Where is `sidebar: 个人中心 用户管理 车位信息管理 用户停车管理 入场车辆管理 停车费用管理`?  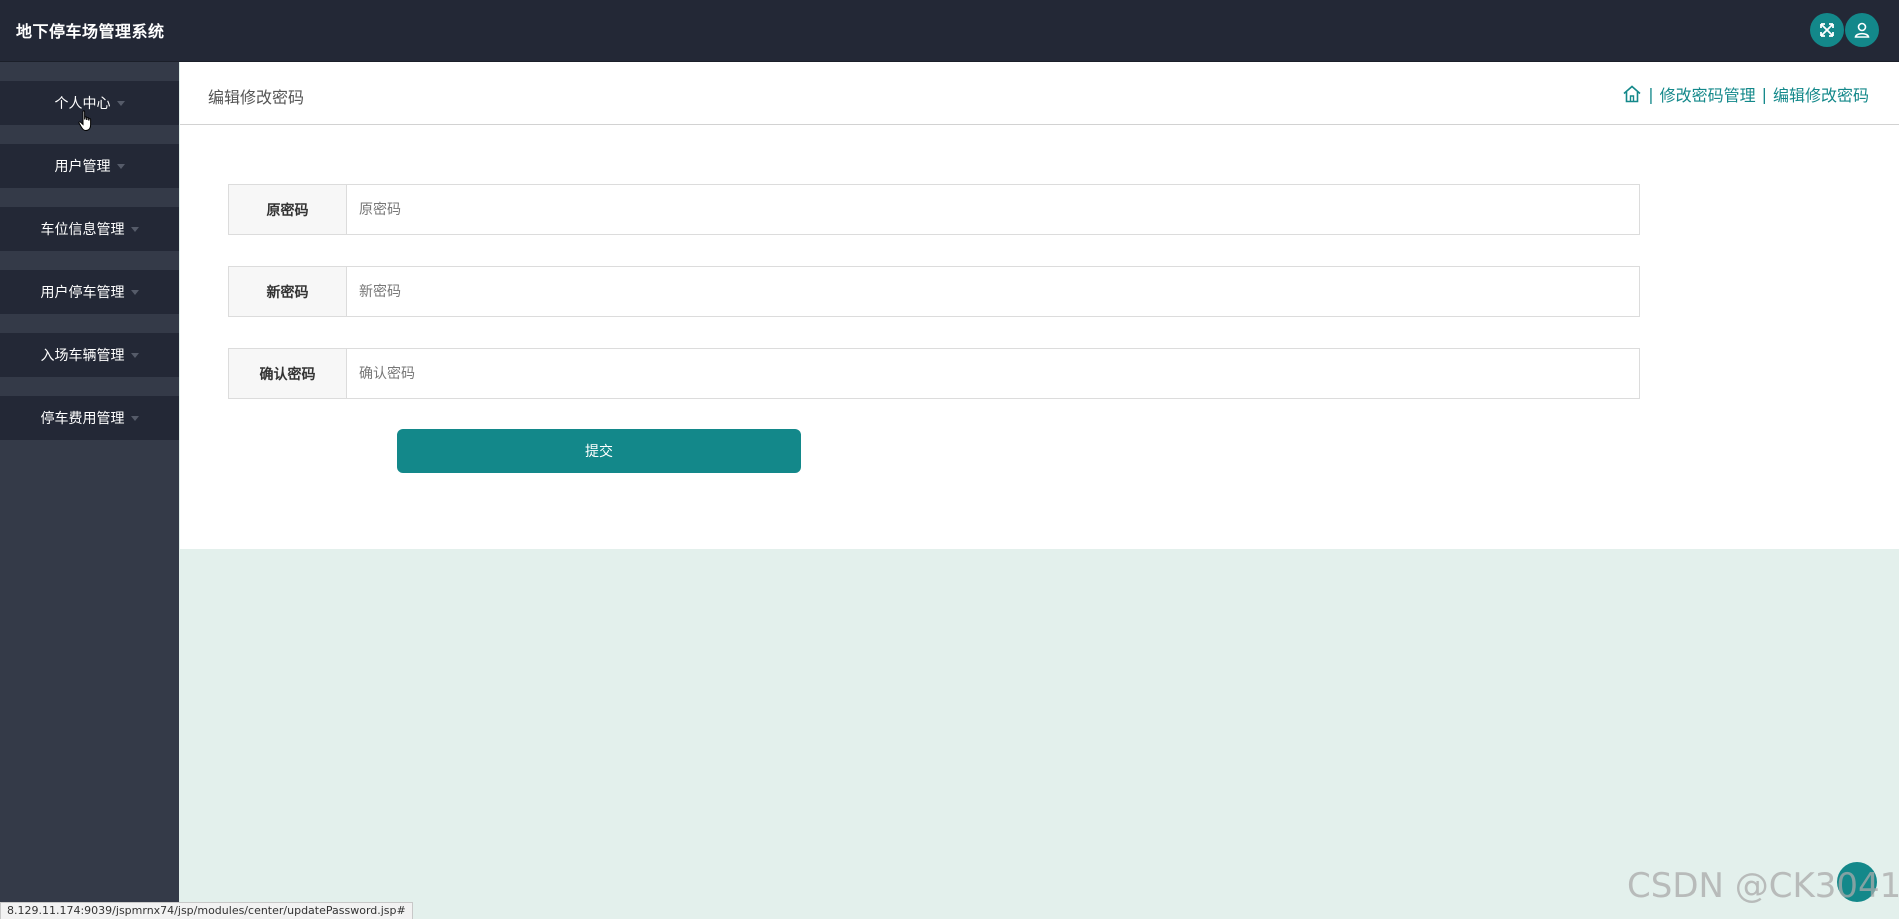
sidebar: 个人中心 用户管理 车位信息管理 用户停车管理 入场车辆管理 停车费用管理 is located at coordinates (89, 490).